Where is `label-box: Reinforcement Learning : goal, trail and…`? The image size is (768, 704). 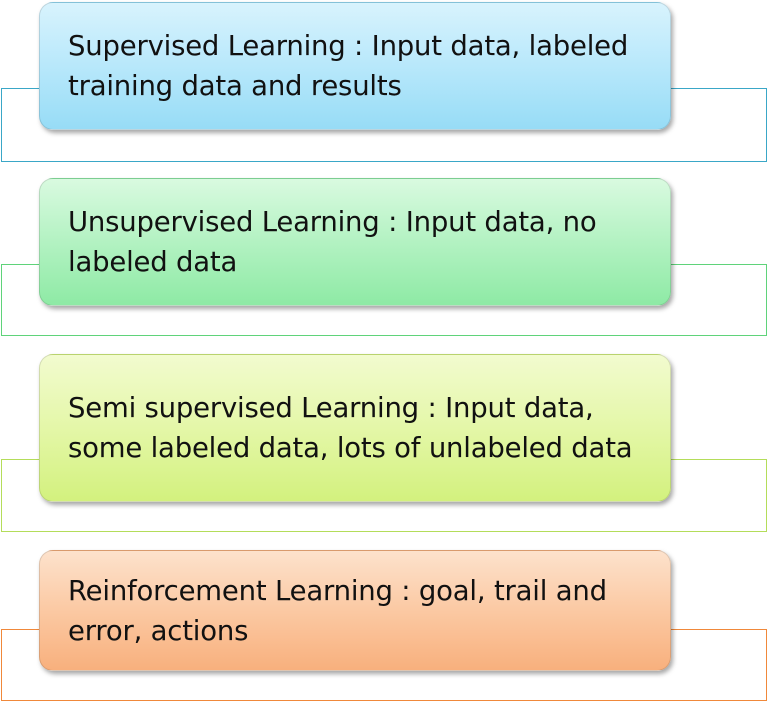
label-box: Reinforcement Learning : goal, trail and… is located at coordinates (355, 610).